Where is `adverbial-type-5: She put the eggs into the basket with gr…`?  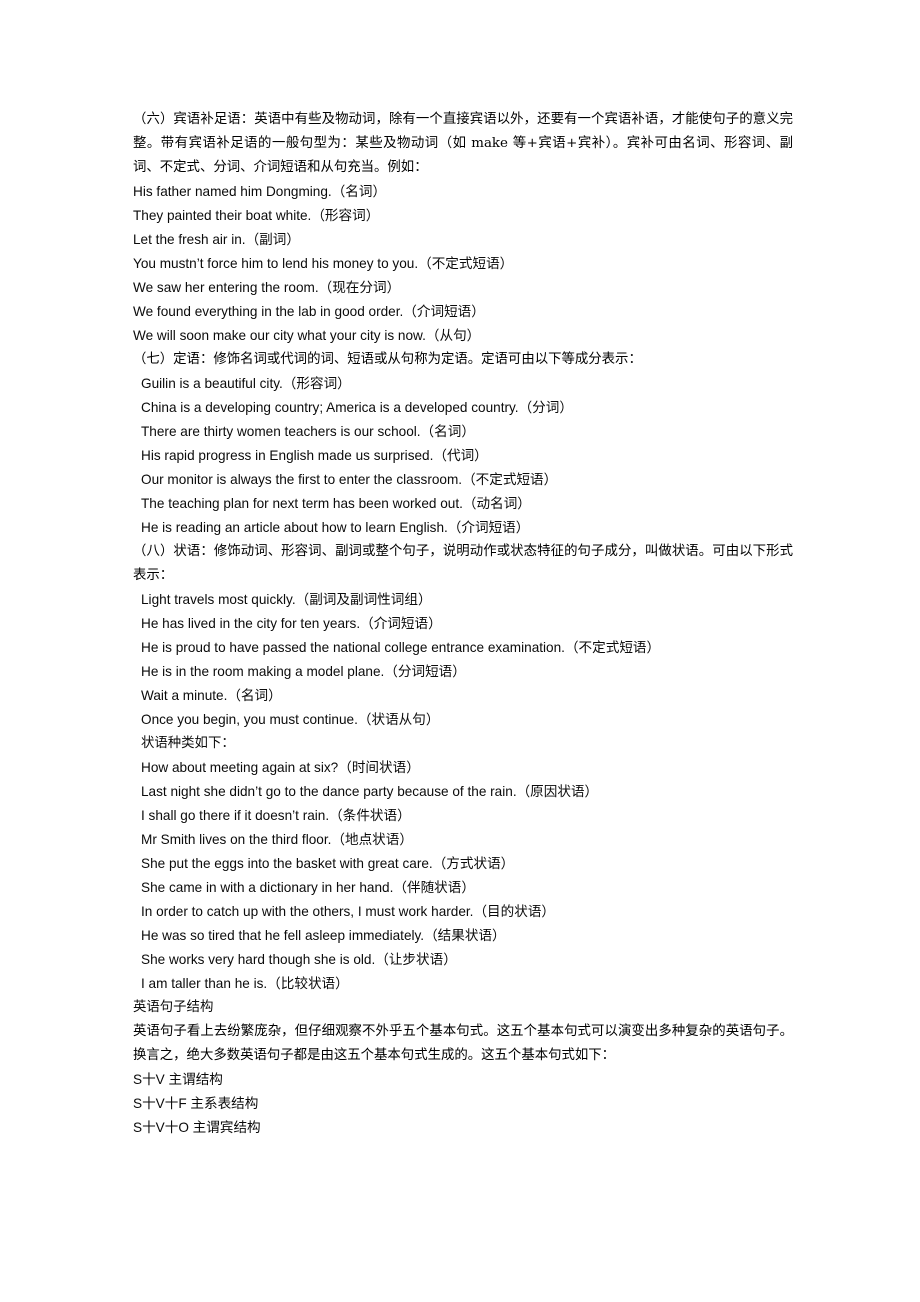
adverbial-type-5: She put the eggs into the basket with gr… is located at coordinates (328, 863).